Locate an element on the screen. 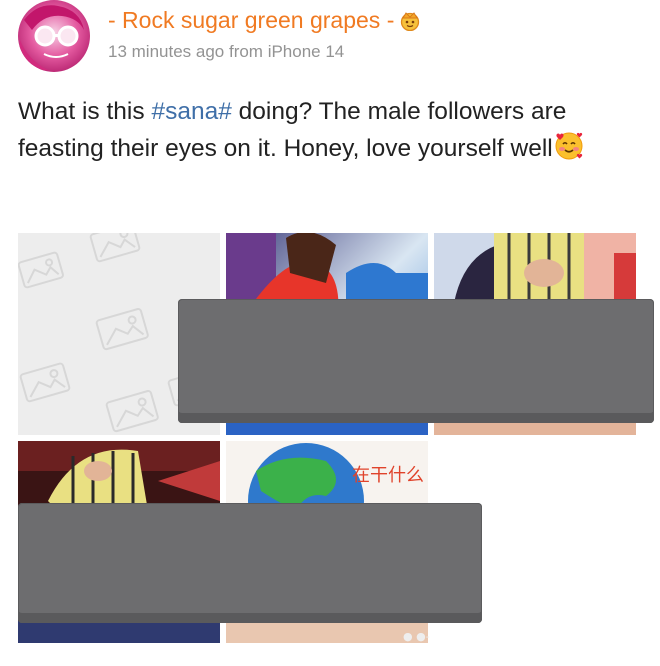 The image size is (660, 666). post-timestamp-source: 13 minutes ago from iPhone 14 is located at coordinates (226, 51).